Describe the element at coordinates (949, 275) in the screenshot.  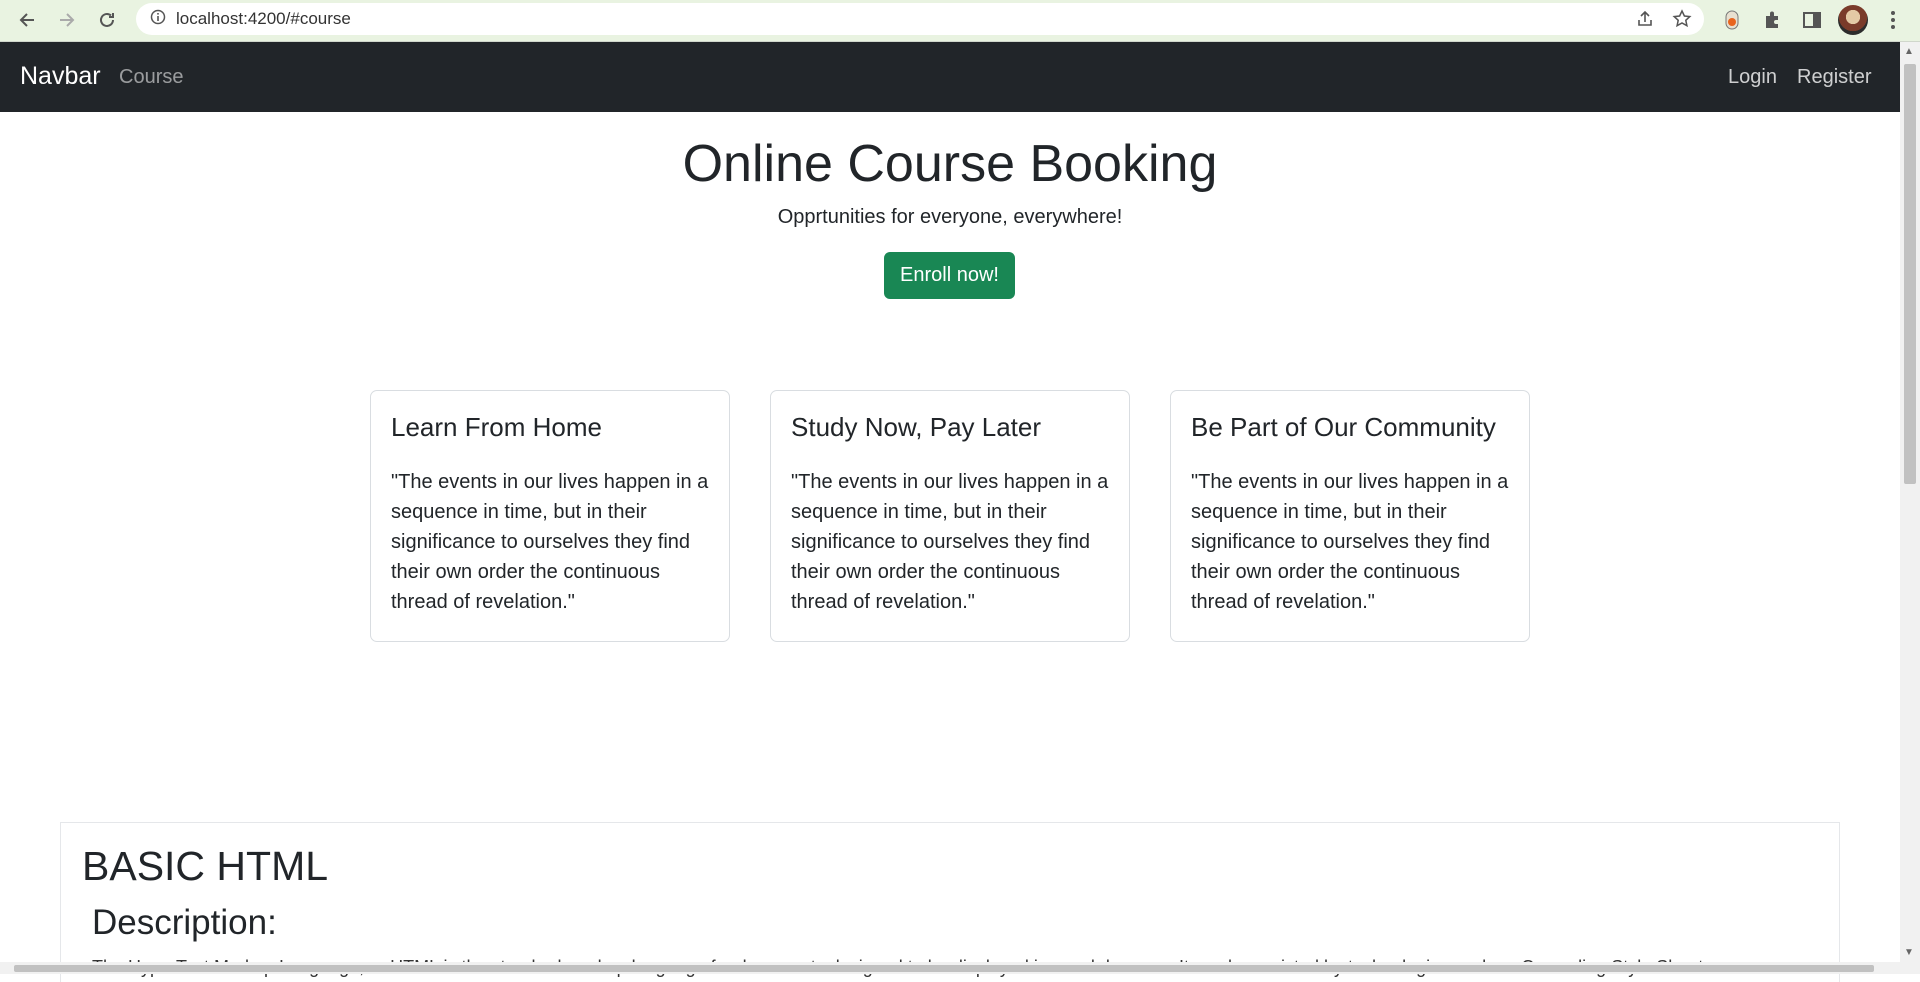
I see `enroll-now-button: Enroll now!` at that location.